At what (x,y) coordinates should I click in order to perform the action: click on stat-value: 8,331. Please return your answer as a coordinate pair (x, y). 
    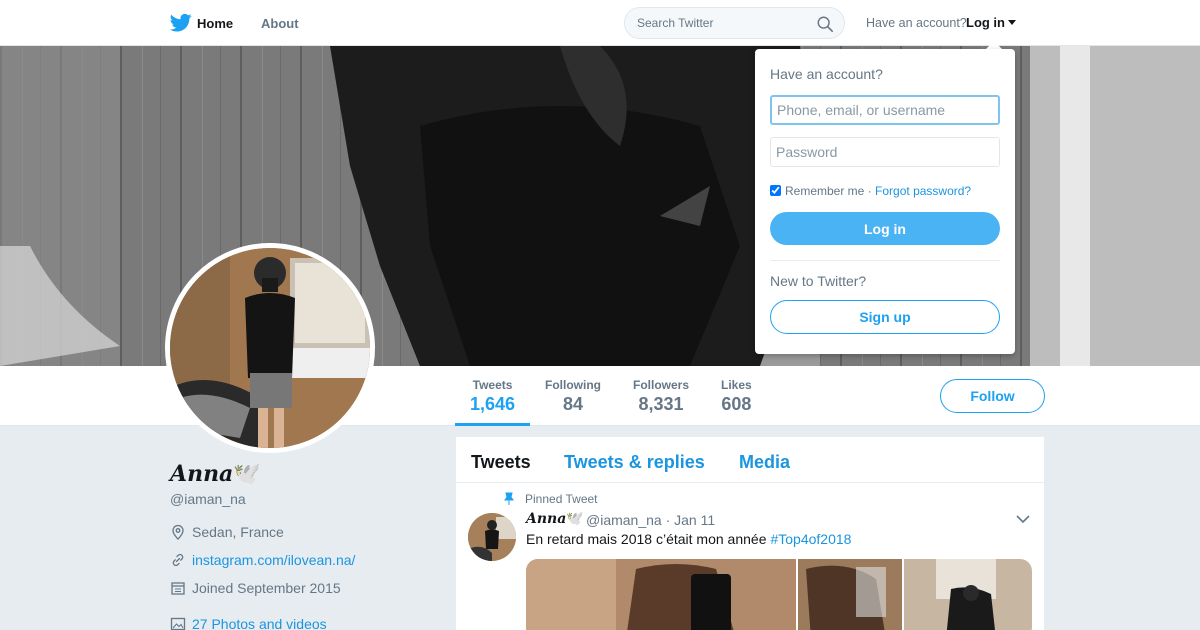
    Looking at the image, I should click on (661, 404).